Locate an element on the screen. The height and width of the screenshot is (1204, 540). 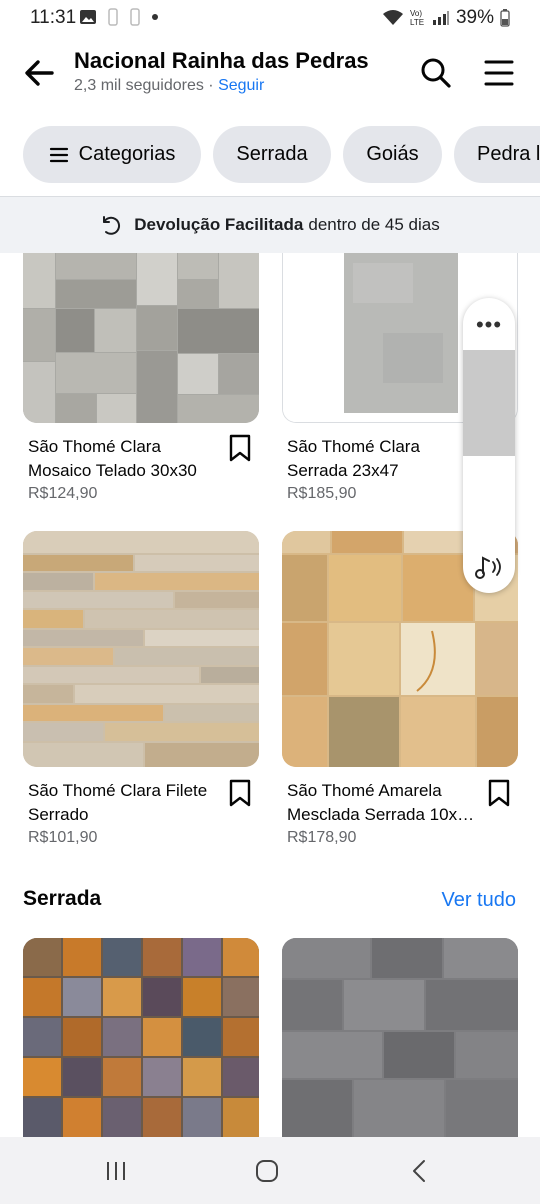
signal-icon is located at coordinates (440, 18).